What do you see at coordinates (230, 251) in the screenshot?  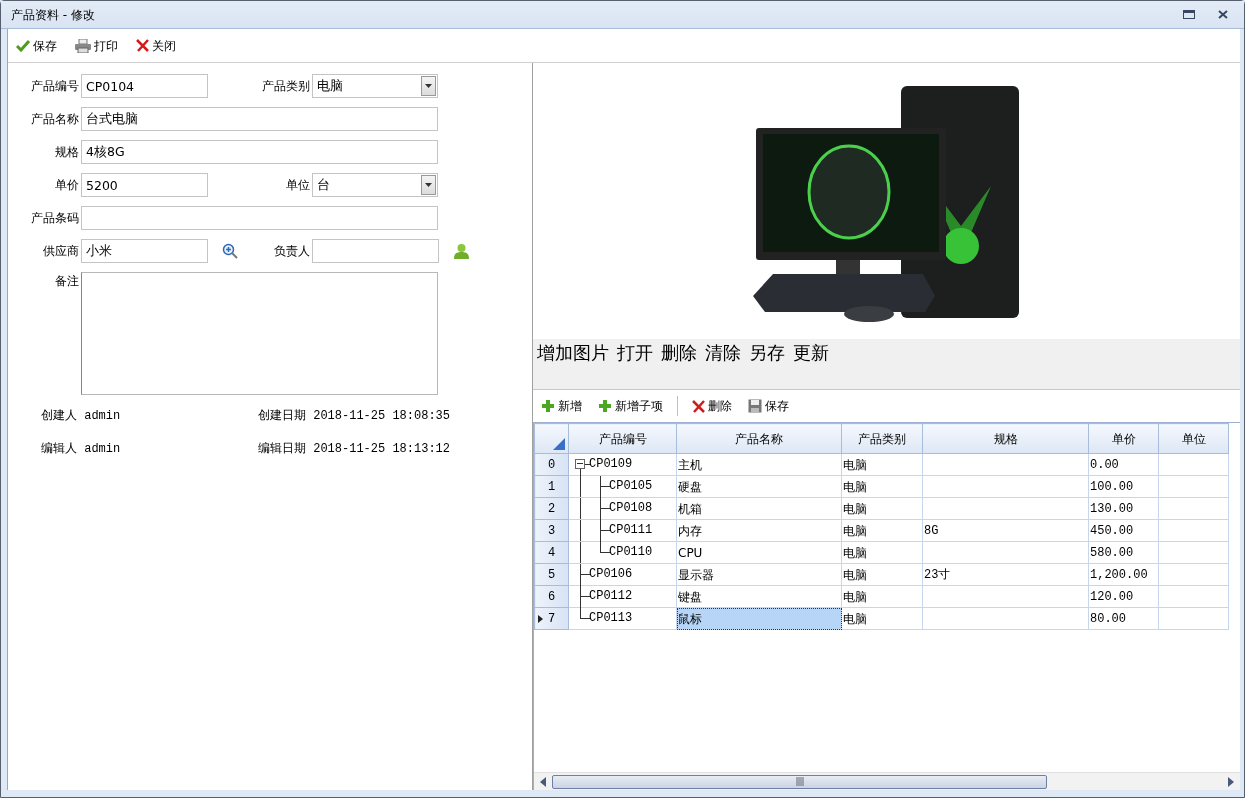 I see `zoom-in-icon` at bounding box center [230, 251].